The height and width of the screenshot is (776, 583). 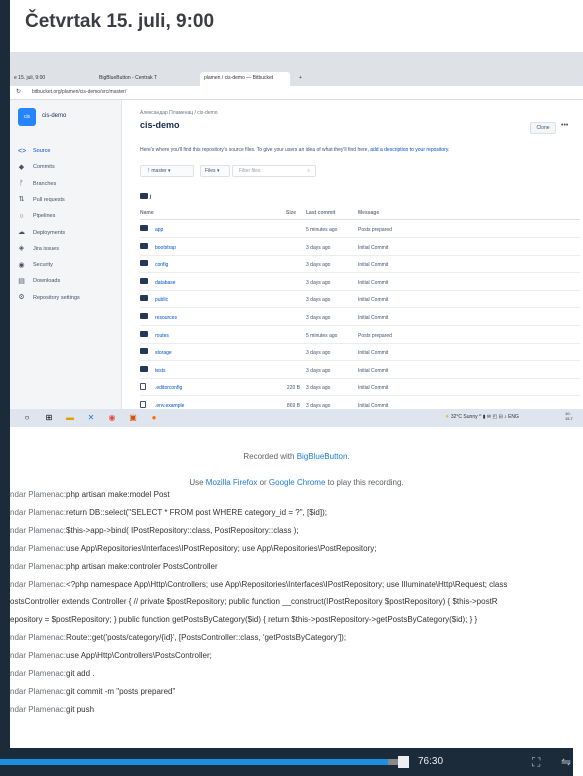 I want to click on files-dropdown: Files ▾, so click(x=215, y=171).